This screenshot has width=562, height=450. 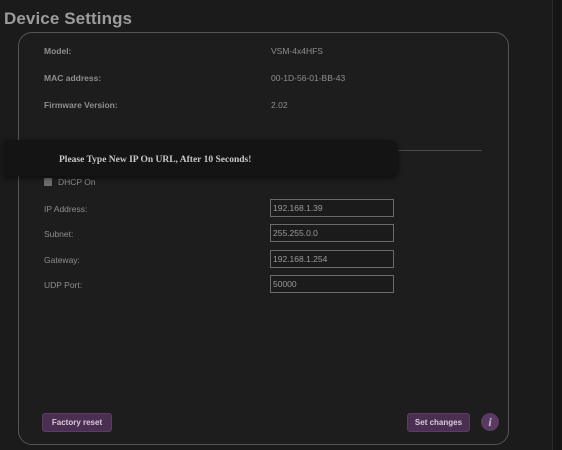 What do you see at coordinates (297, 51) in the screenshot?
I see `model-value: VSM-4x4HFS` at bounding box center [297, 51].